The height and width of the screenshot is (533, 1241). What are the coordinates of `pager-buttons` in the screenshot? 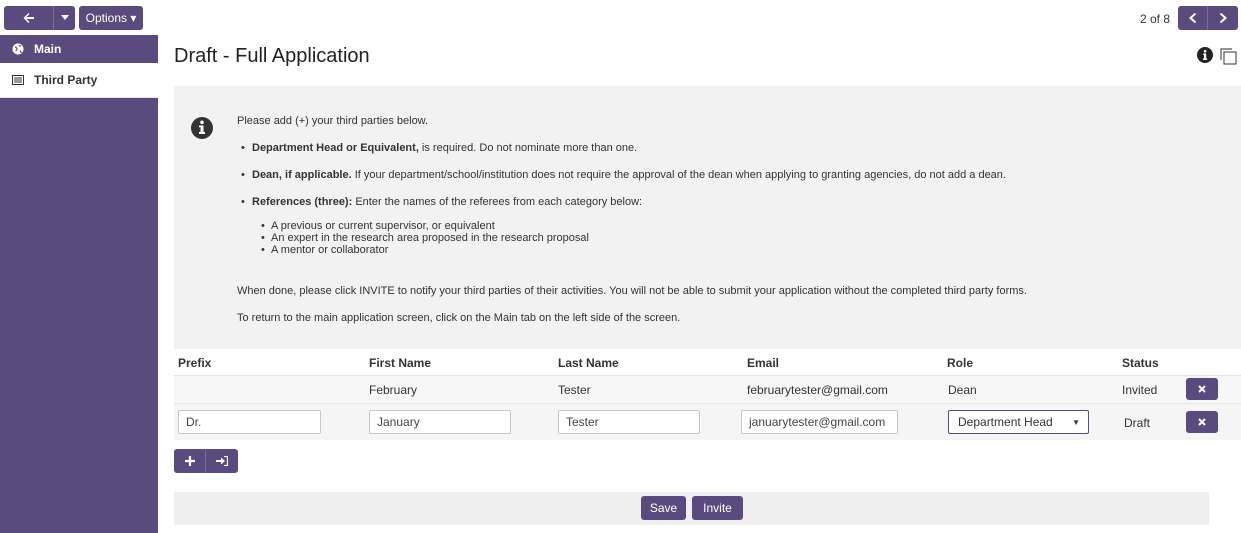 It's located at (1208, 18).